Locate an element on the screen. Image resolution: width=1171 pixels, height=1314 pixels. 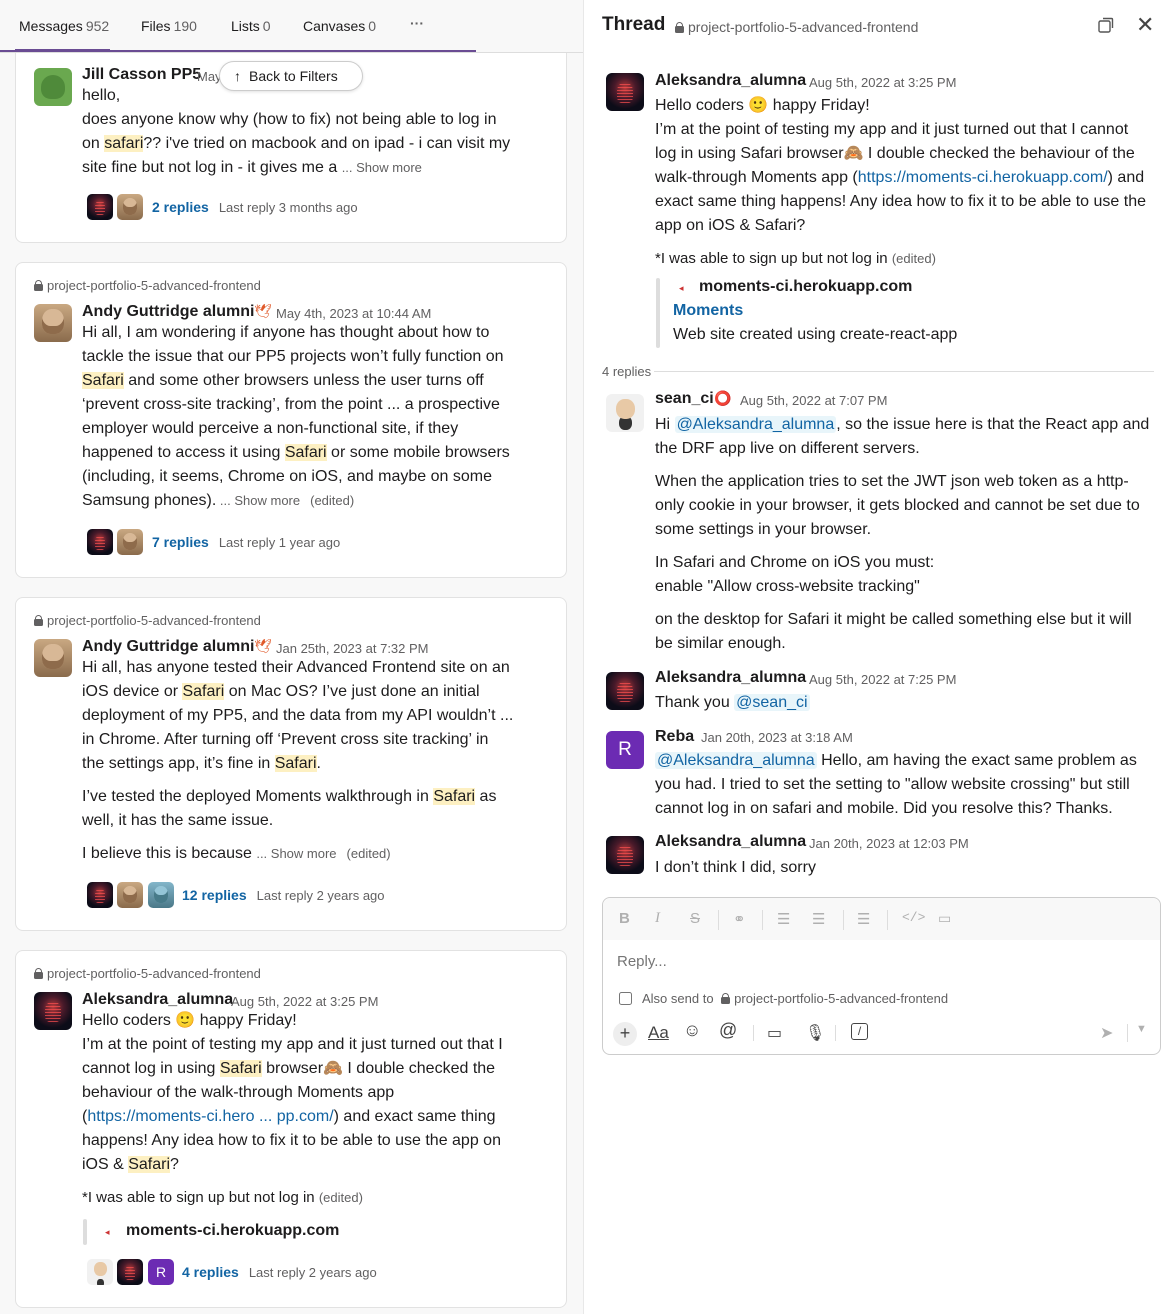
see-no-evil-emoji-icon: 🙈 is located at coordinates (333, 1068).